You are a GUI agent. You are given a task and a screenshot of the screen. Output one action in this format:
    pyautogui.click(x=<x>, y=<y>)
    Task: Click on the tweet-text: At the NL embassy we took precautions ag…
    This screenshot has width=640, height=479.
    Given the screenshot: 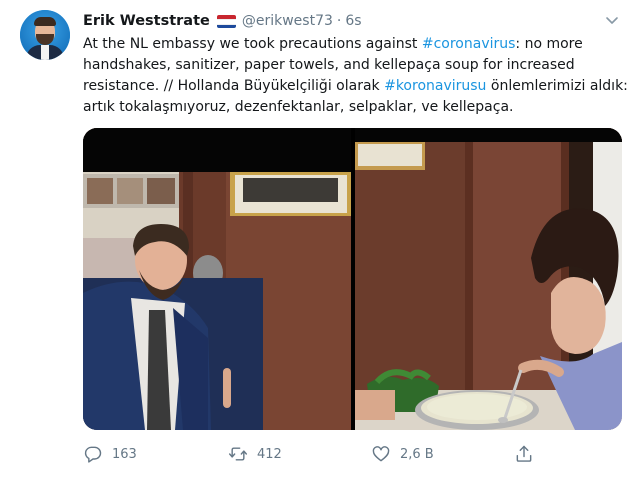 What is the action you would take?
    pyautogui.click(x=355, y=76)
    